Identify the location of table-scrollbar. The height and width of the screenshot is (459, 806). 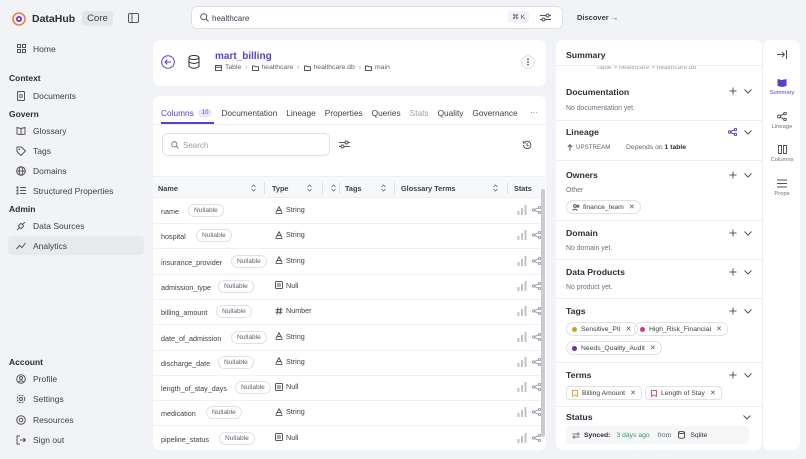
(543, 313).